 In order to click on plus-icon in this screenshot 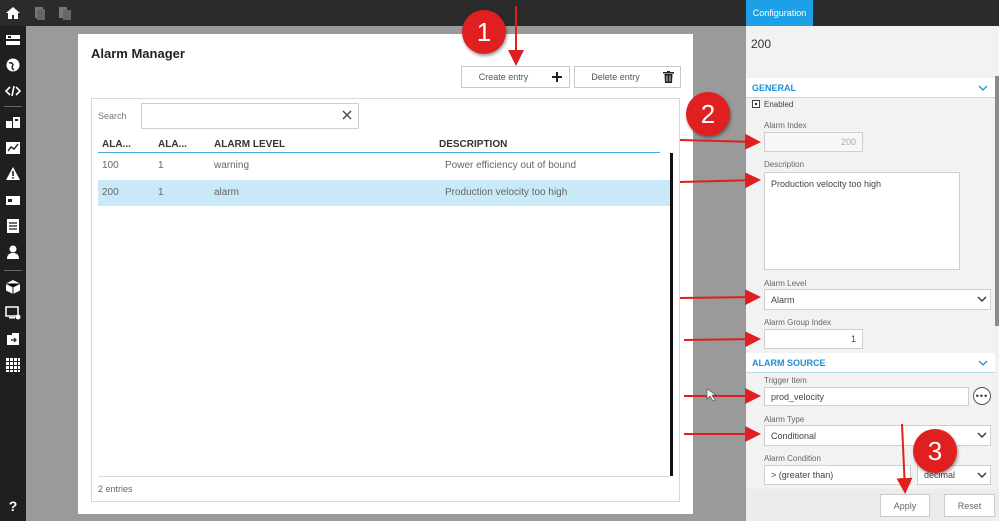, I will do `click(557, 77)`.